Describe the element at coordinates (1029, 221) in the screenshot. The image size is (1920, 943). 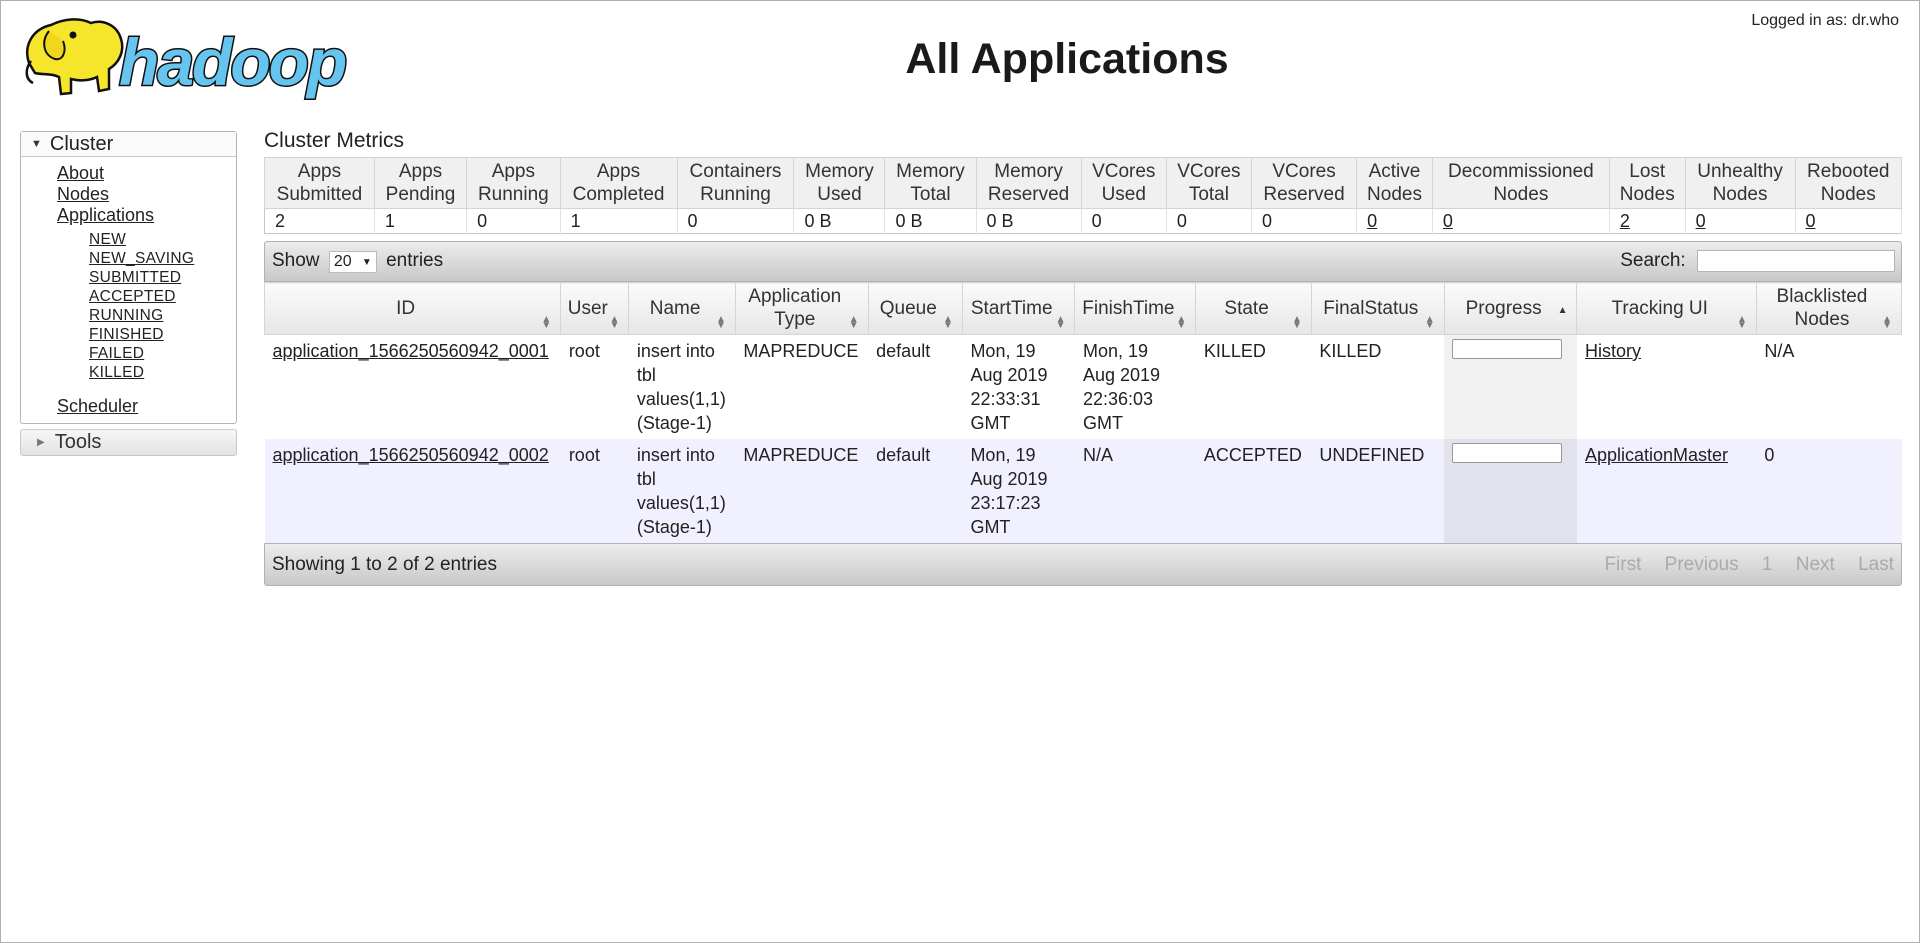
I see `metric-memory-reserved: 0 B` at that location.